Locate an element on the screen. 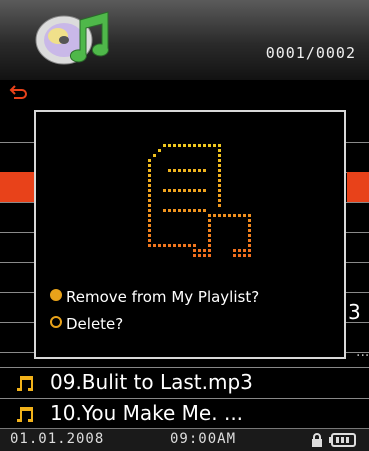  option-label: Delete? is located at coordinates (95, 324).